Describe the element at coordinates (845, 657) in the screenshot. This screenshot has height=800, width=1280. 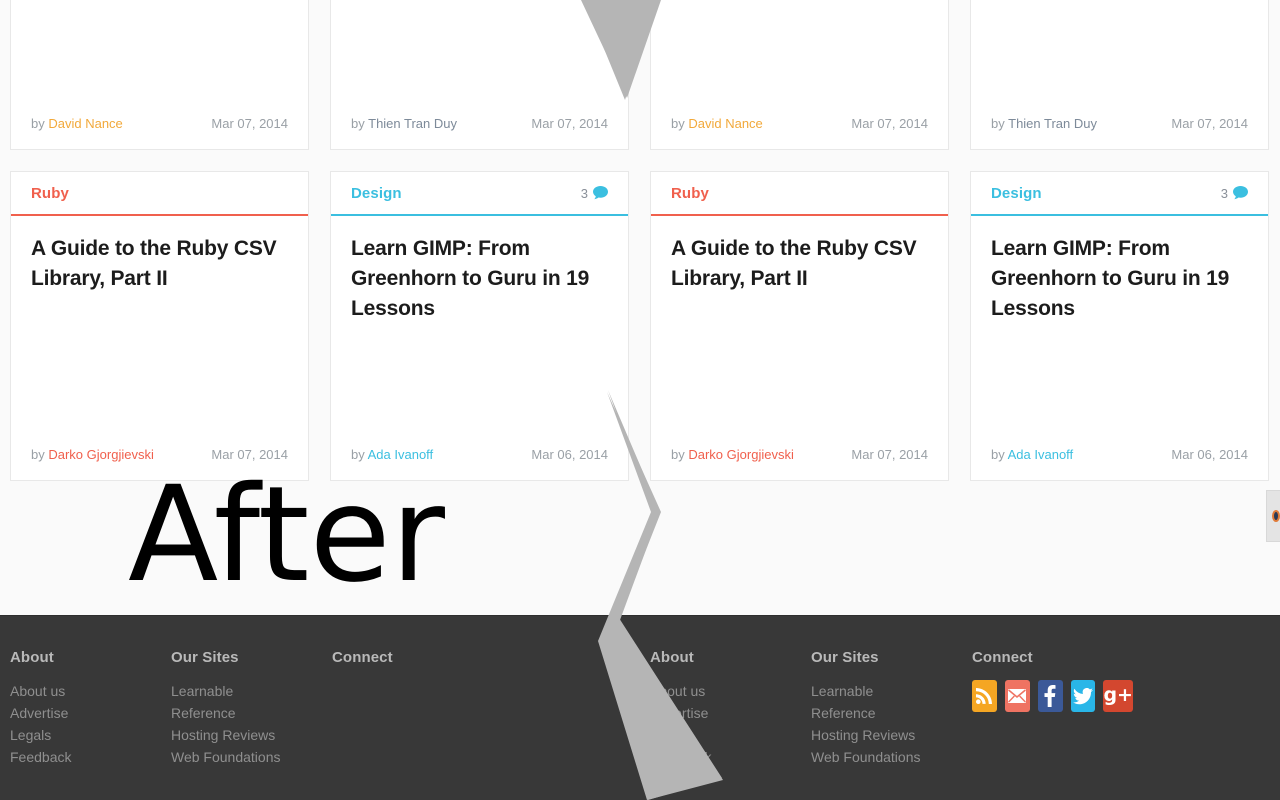
I see `footer-heading: Our Sites` at that location.